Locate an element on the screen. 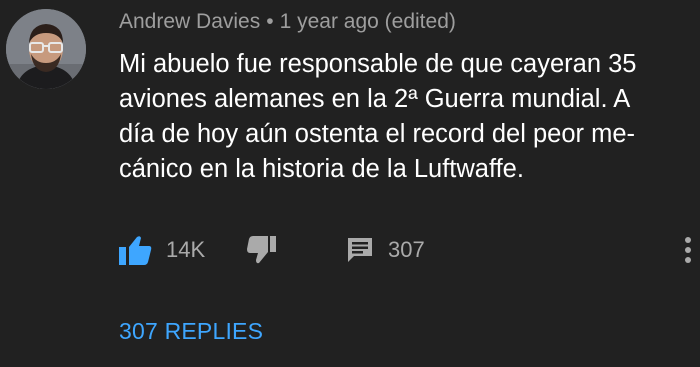  comment-line: cánico en la historia de la Luftwaffe. is located at coordinates (321, 169).